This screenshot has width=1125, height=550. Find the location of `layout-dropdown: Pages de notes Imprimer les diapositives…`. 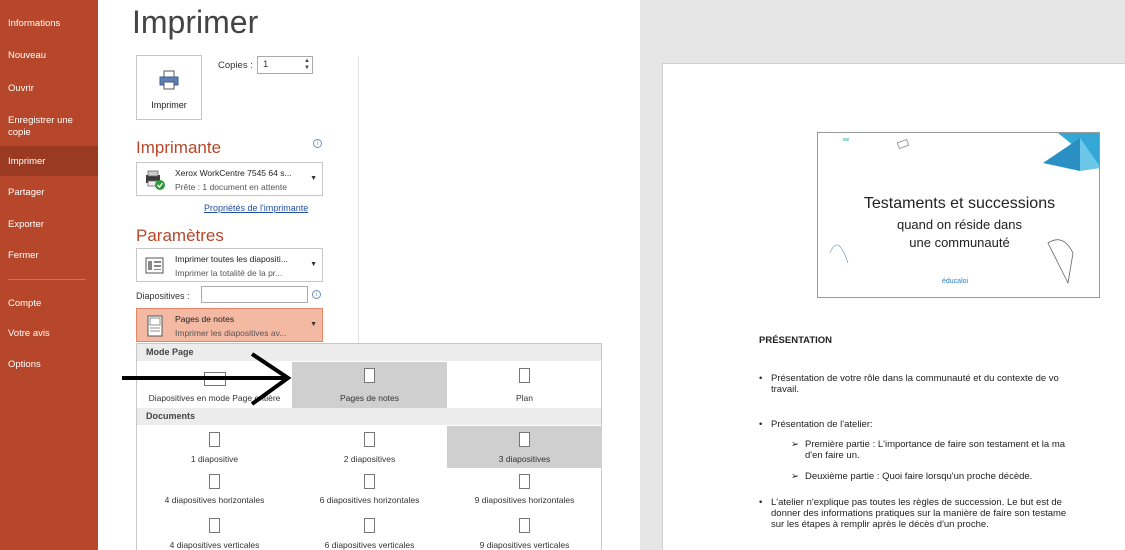

layout-dropdown: Pages de notes Imprimer les diapositives… is located at coordinates (229, 325).